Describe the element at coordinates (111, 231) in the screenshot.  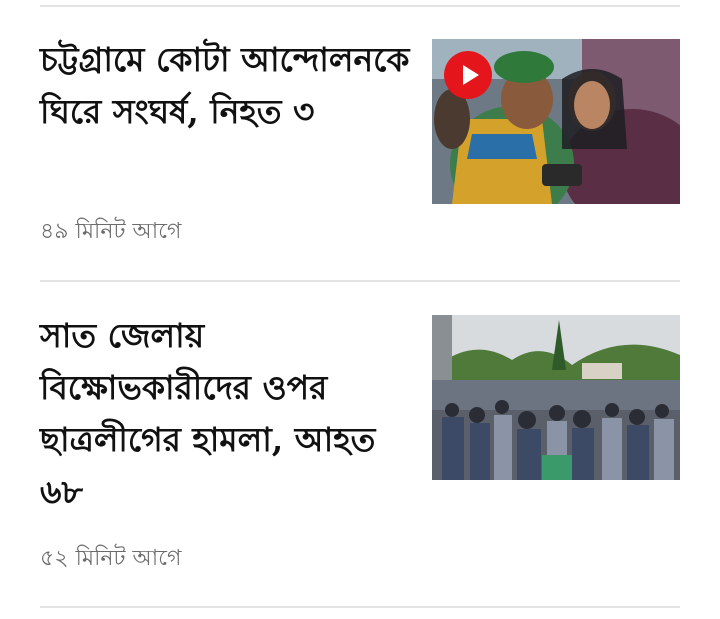
I see `article-timestamp: ৪৯ মিনিট আগে` at that location.